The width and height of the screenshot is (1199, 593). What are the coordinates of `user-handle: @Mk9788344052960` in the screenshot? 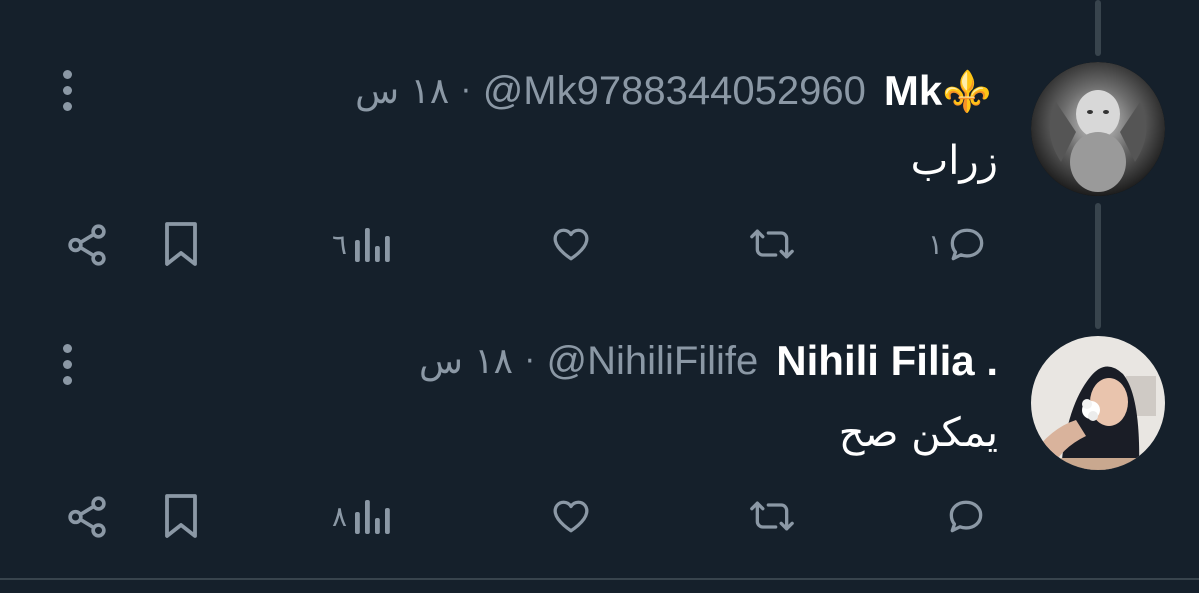 It's located at (674, 91).